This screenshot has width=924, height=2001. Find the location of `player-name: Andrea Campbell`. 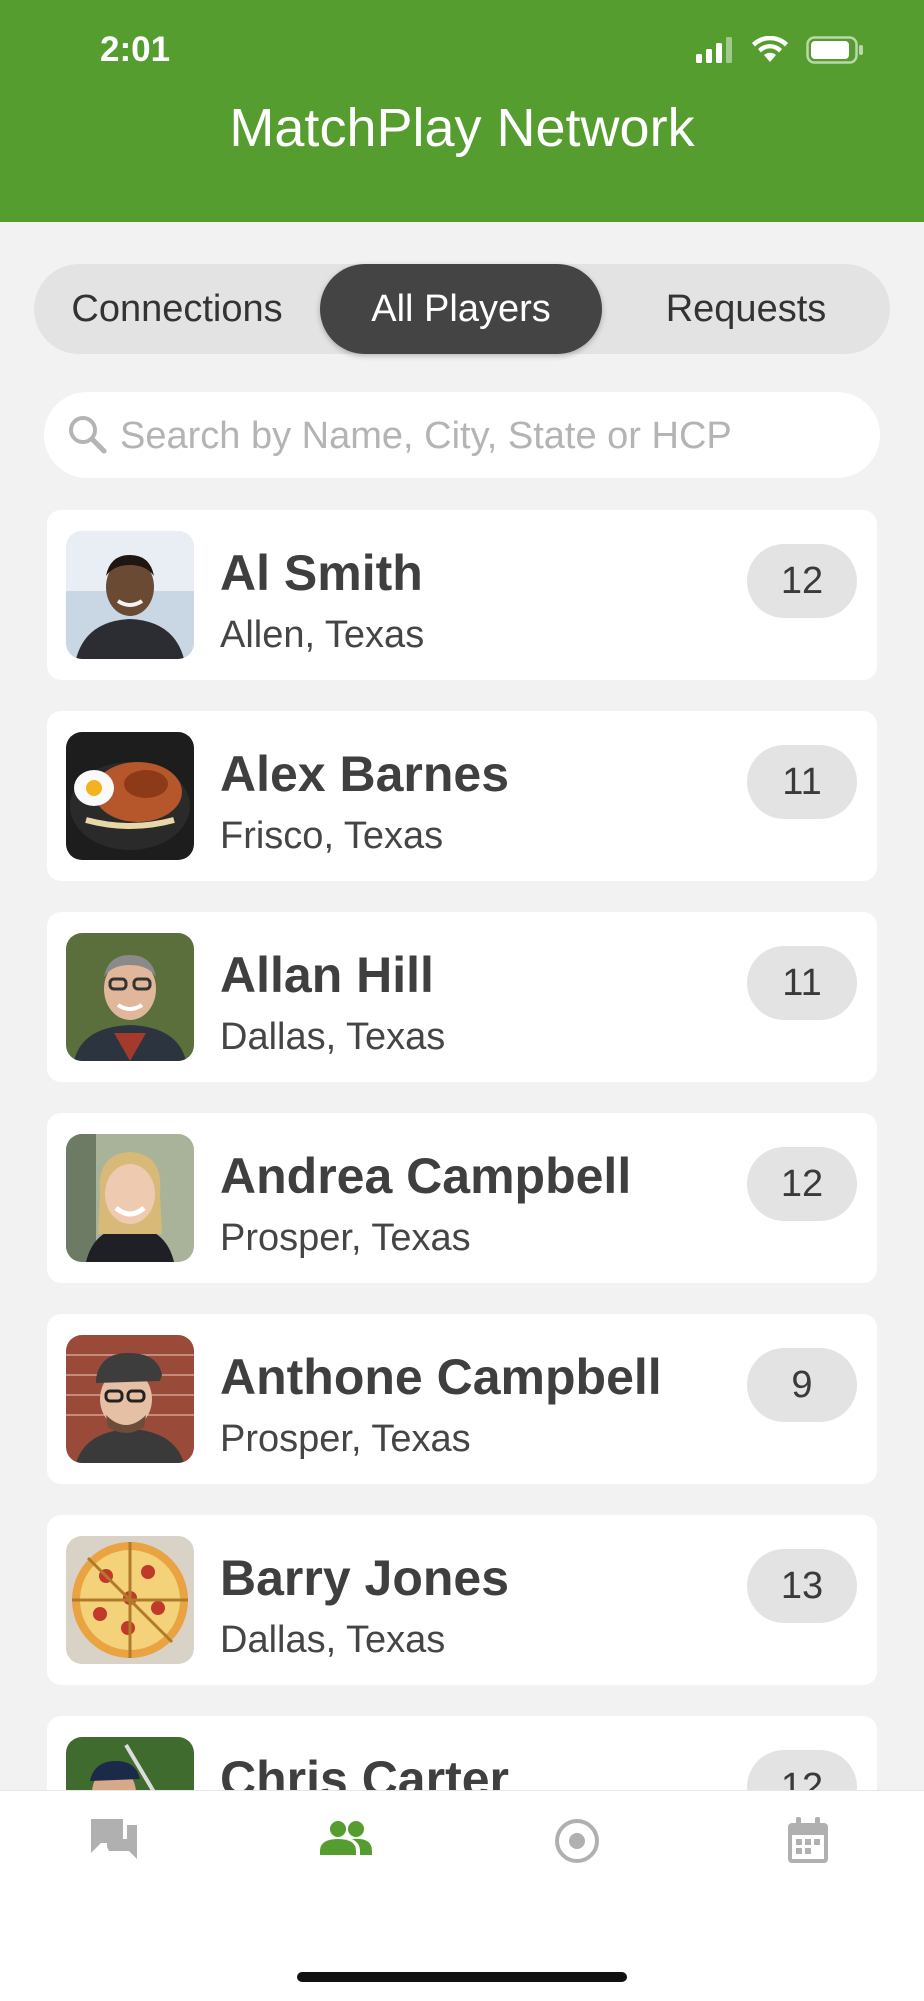

player-name: Andrea Campbell is located at coordinates (426, 1176).